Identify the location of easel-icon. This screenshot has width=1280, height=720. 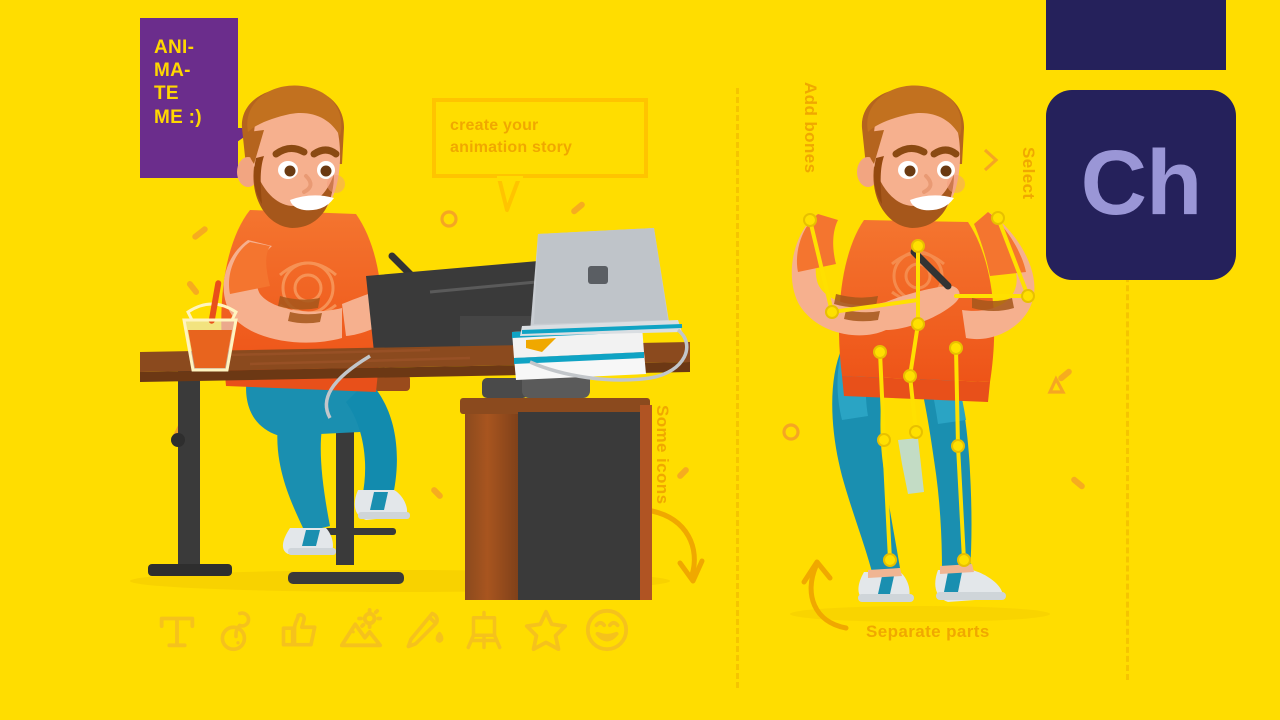
(484, 630).